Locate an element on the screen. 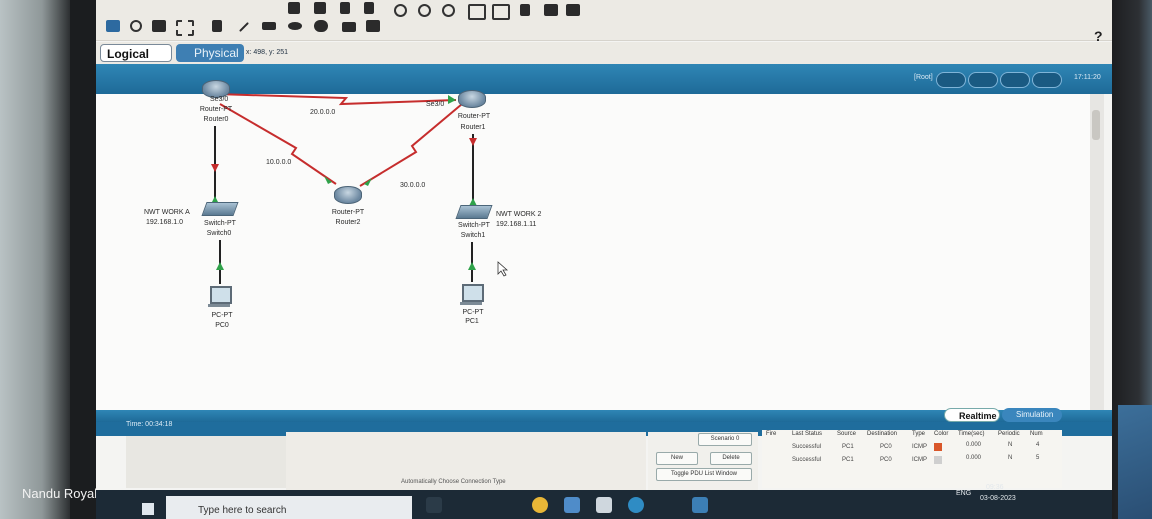 This screenshot has width=1152, height=519. pc0-icon is located at coordinates (221, 295).